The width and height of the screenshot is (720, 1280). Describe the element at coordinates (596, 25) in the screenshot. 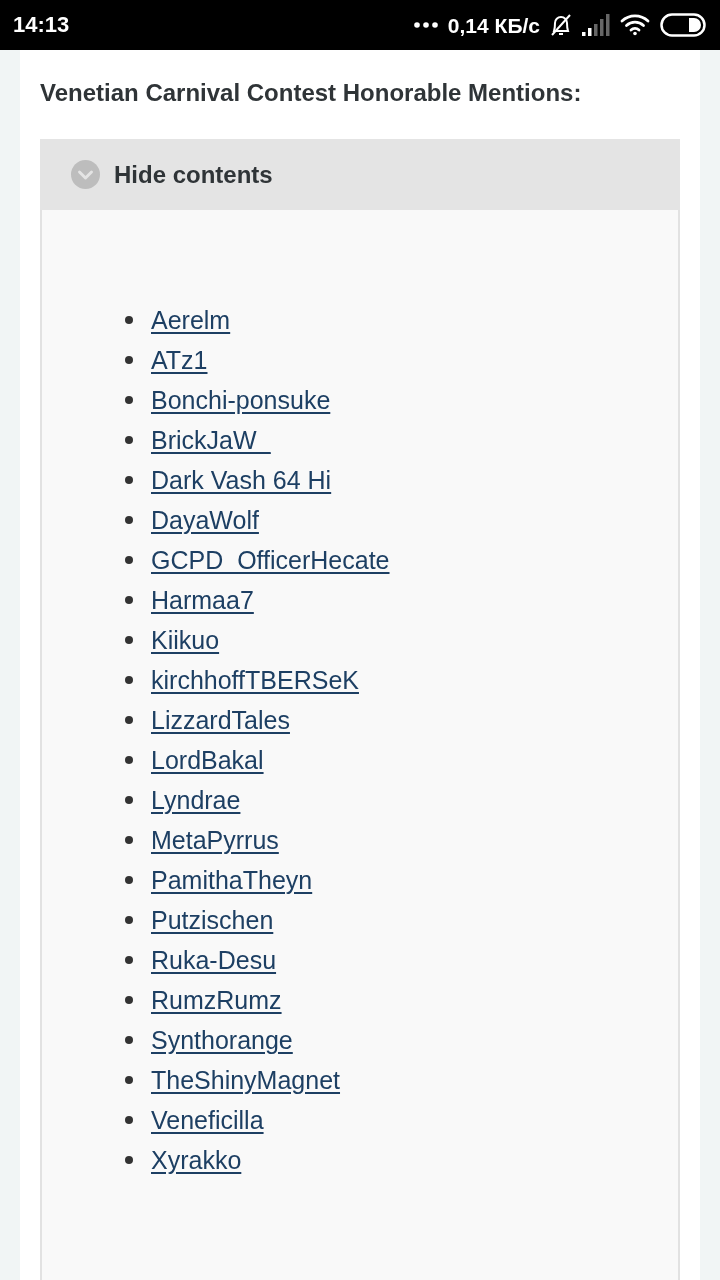

I see `signal-icon` at that location.